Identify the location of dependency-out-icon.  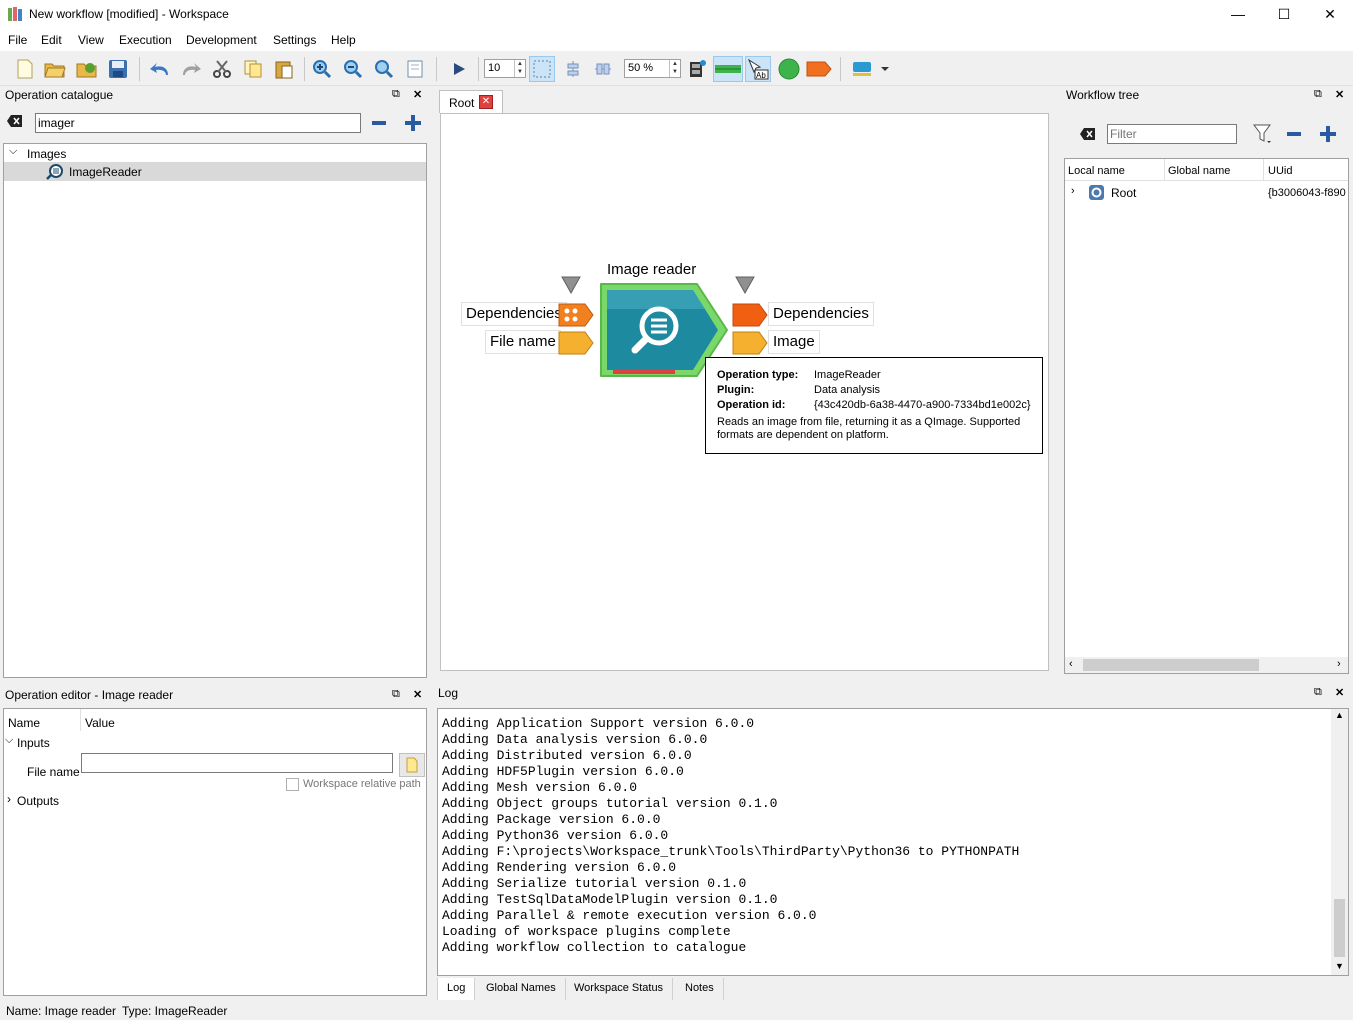
(745, 286).